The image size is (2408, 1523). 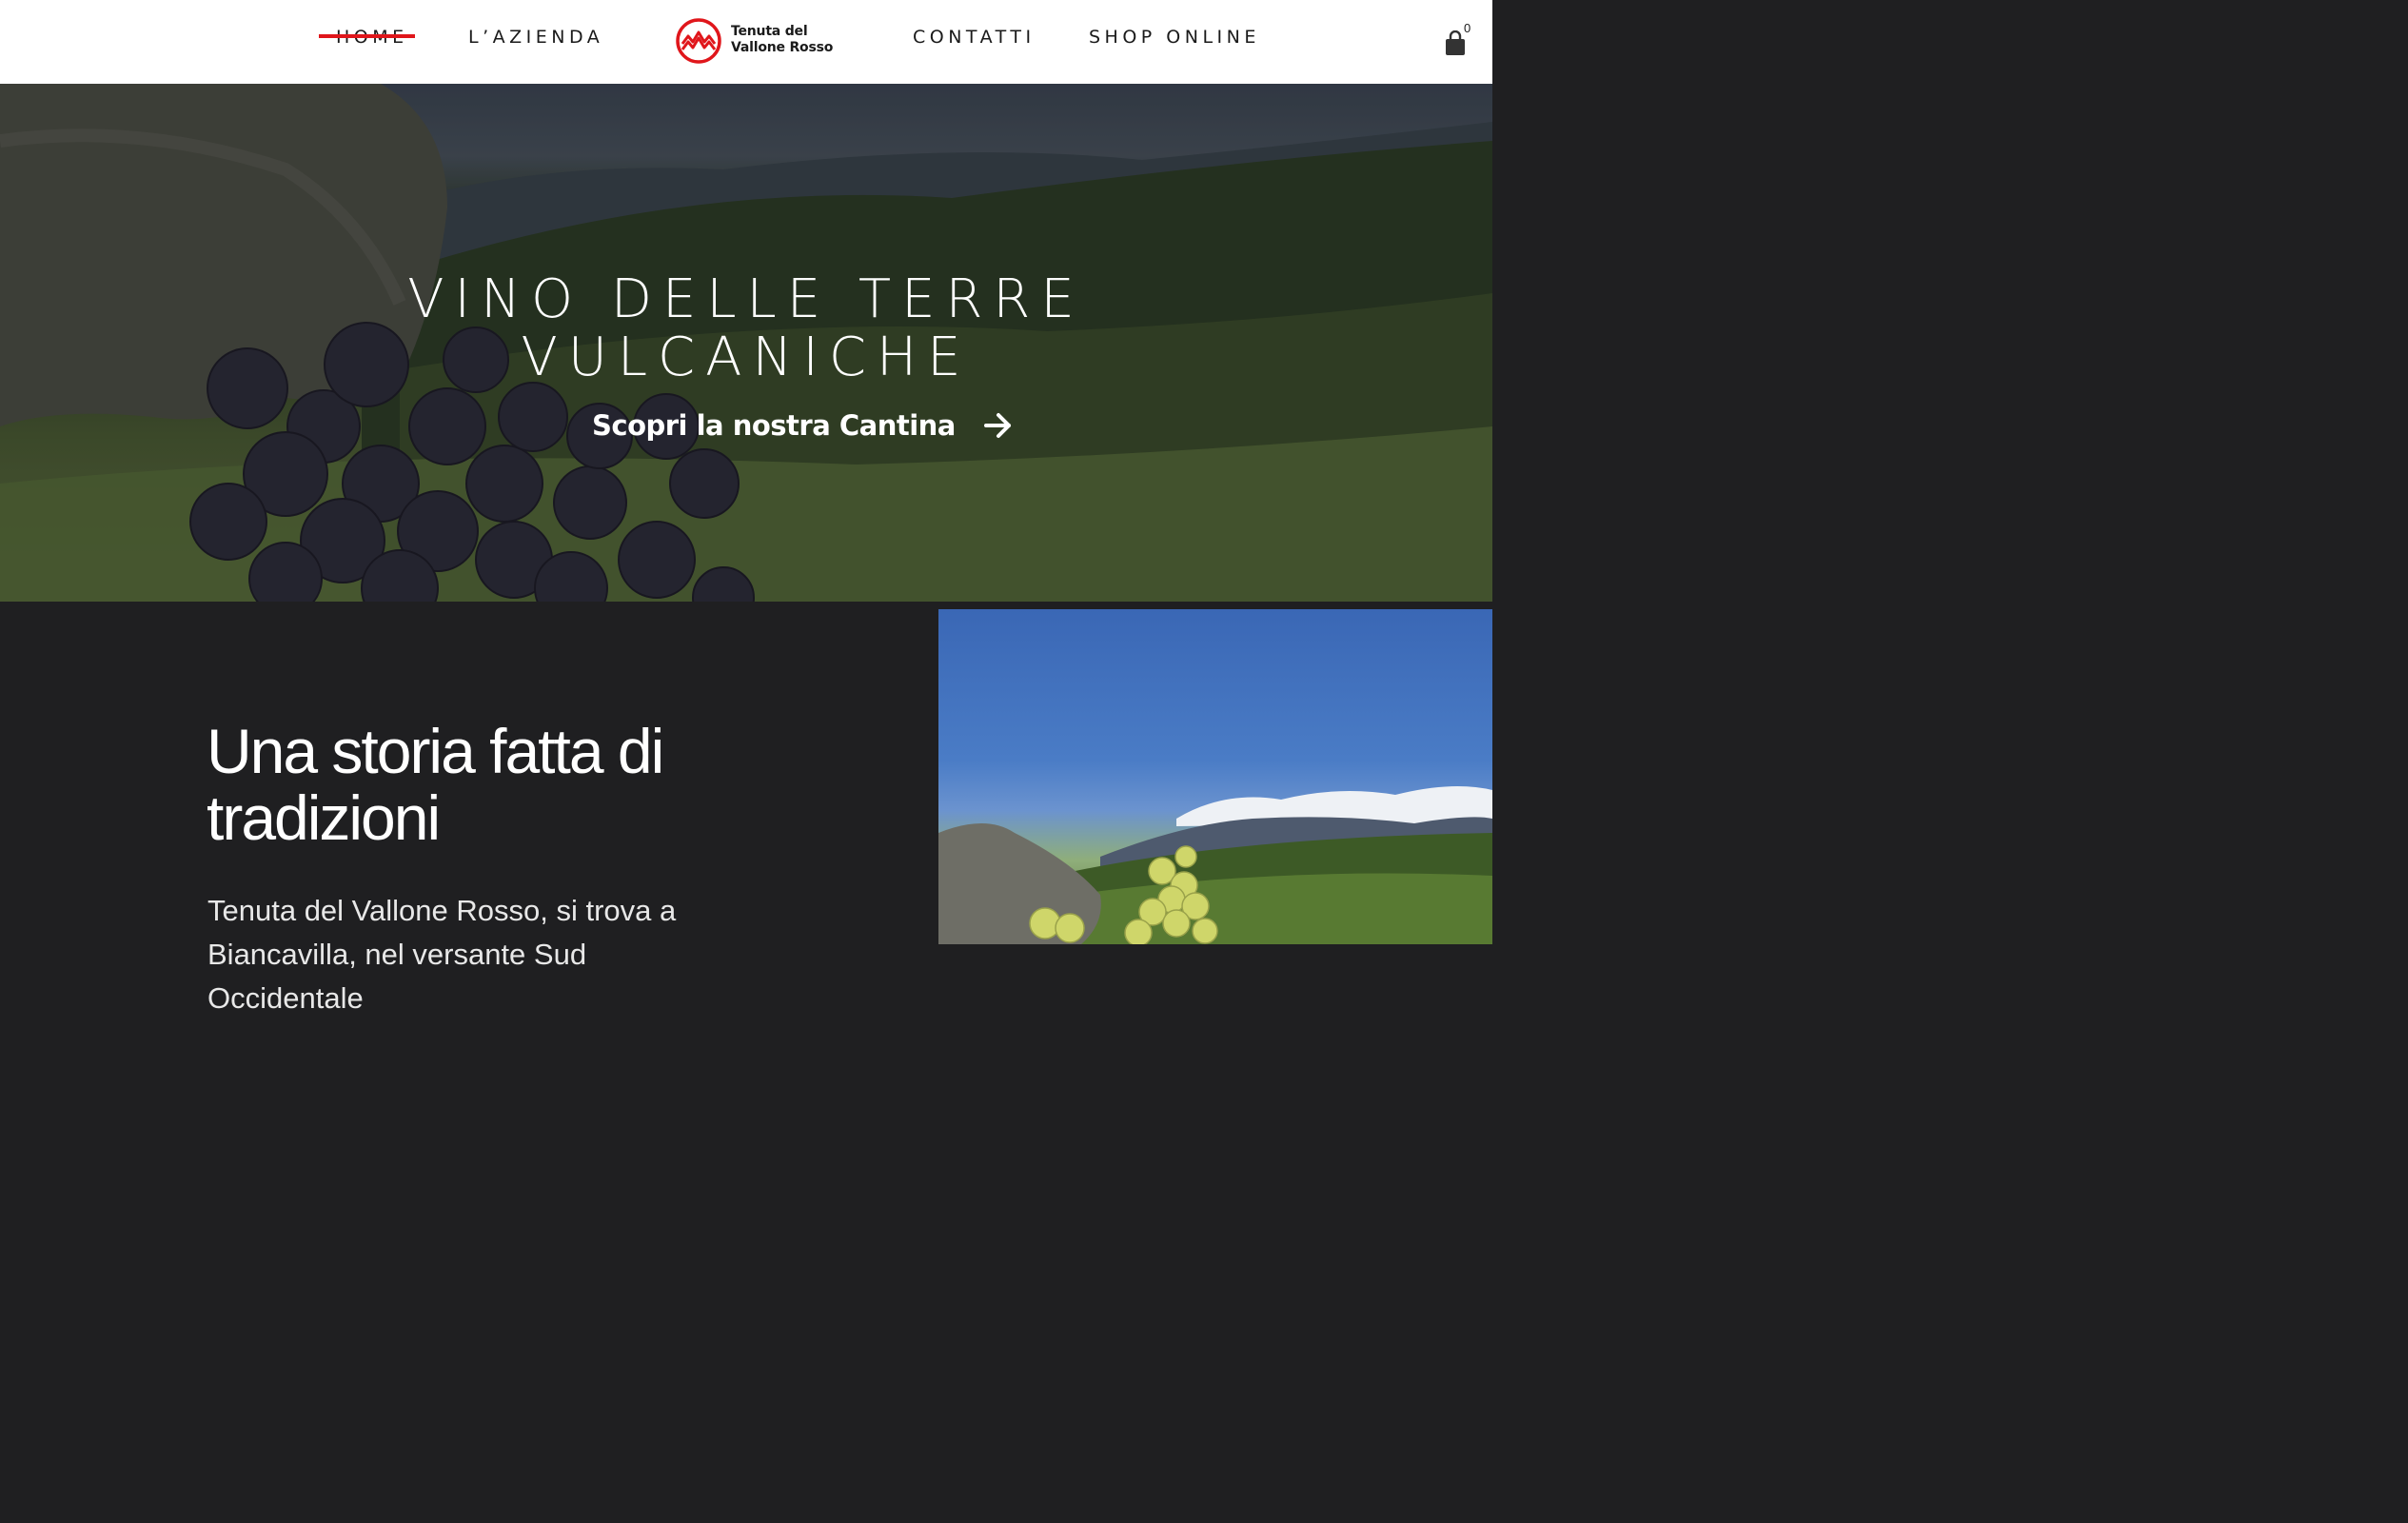 I want to click on harvest-image, so click(x=1215, y=777).